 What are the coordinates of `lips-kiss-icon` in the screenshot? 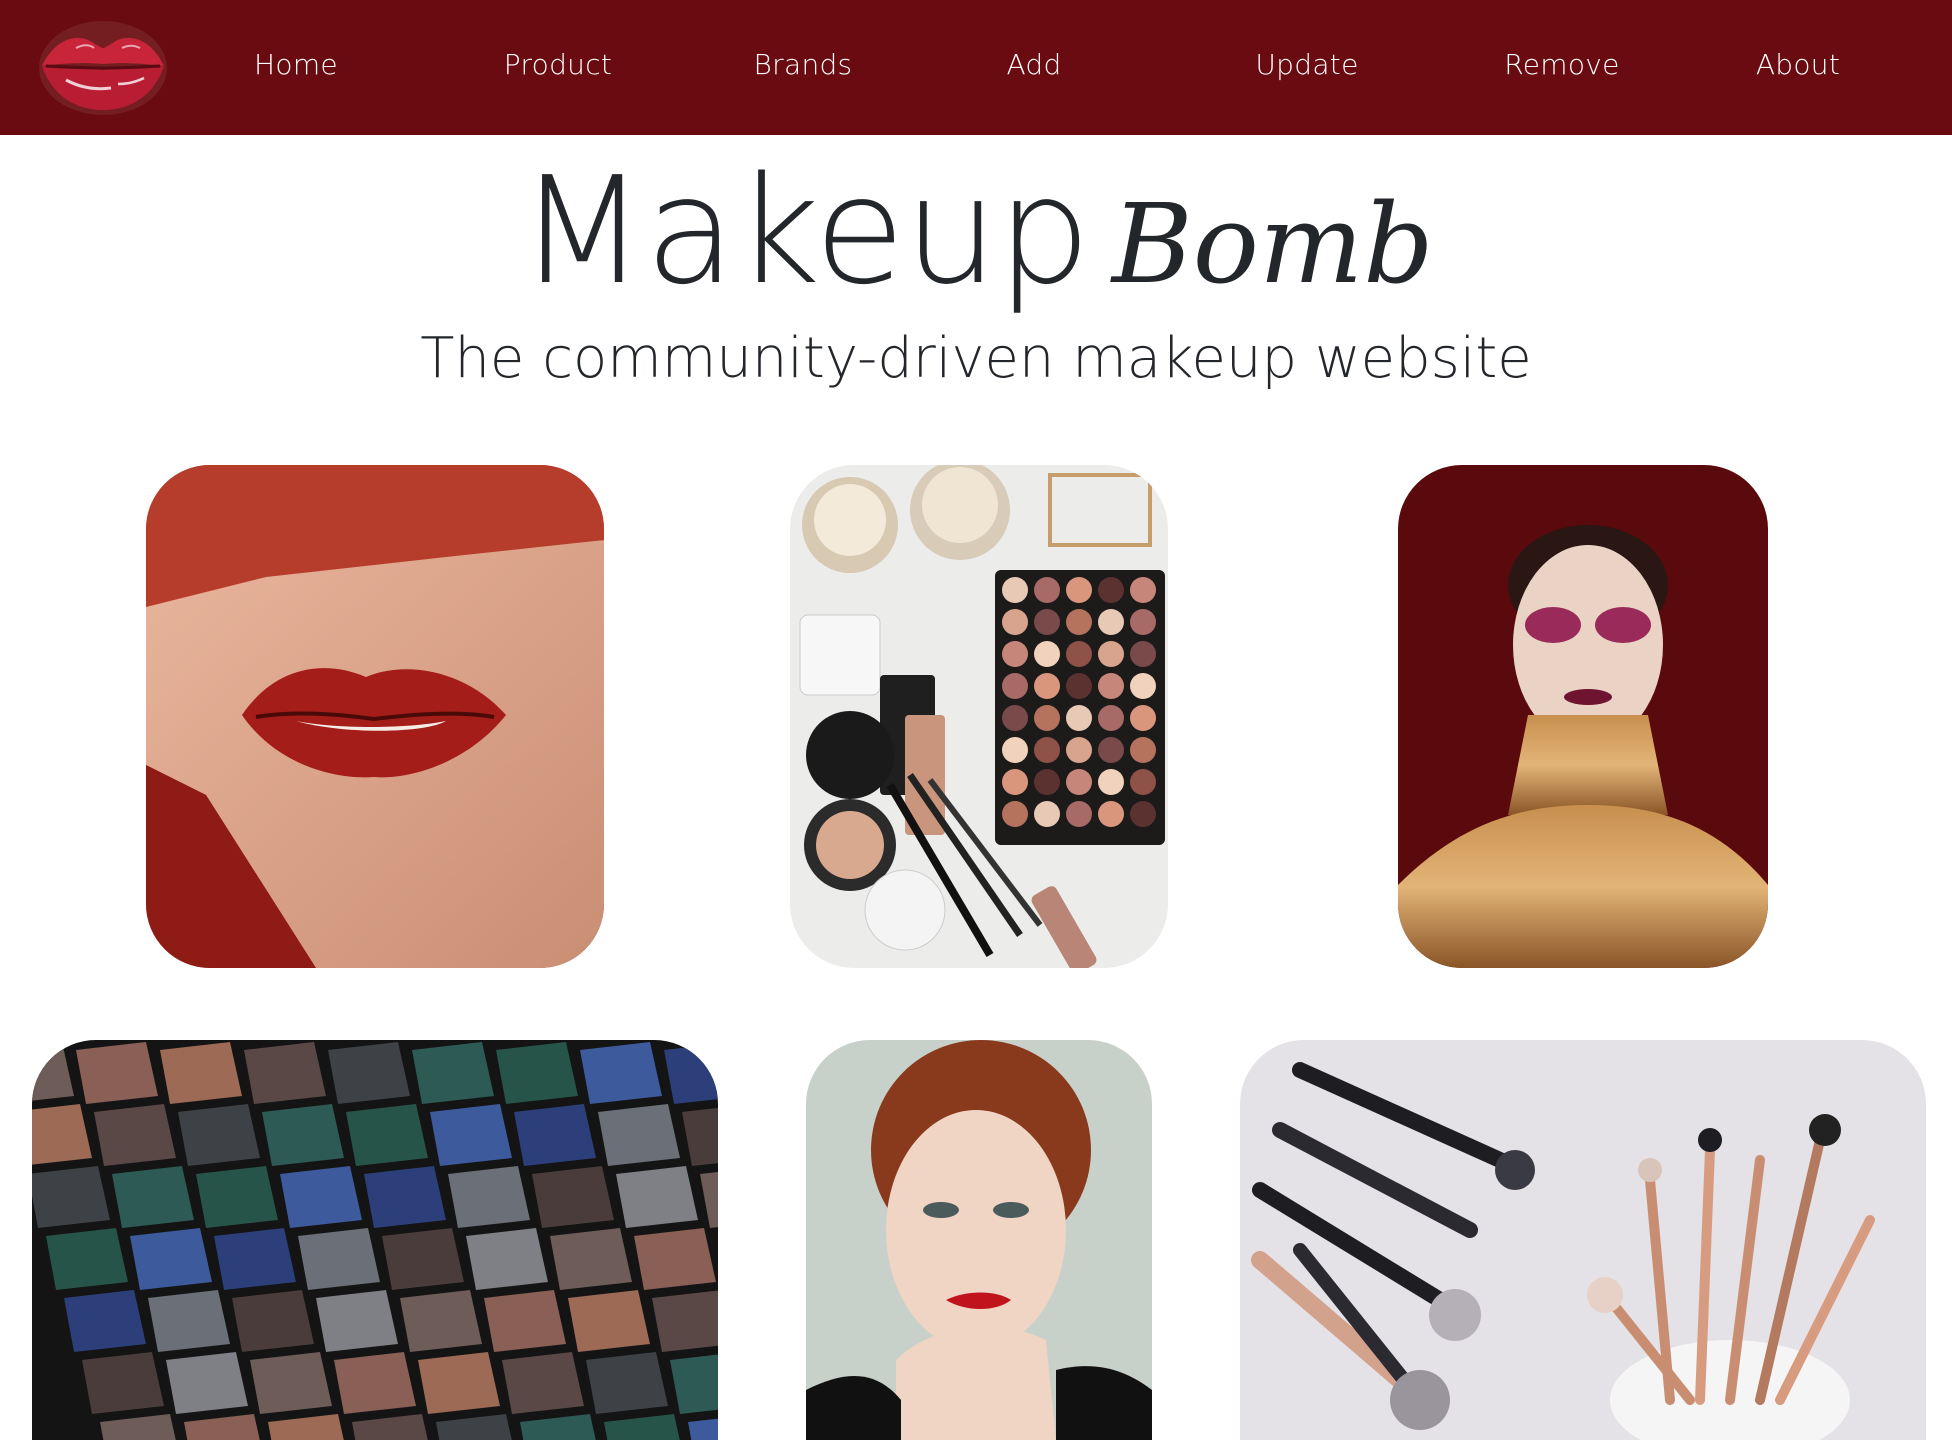 It's located at (103, 68).